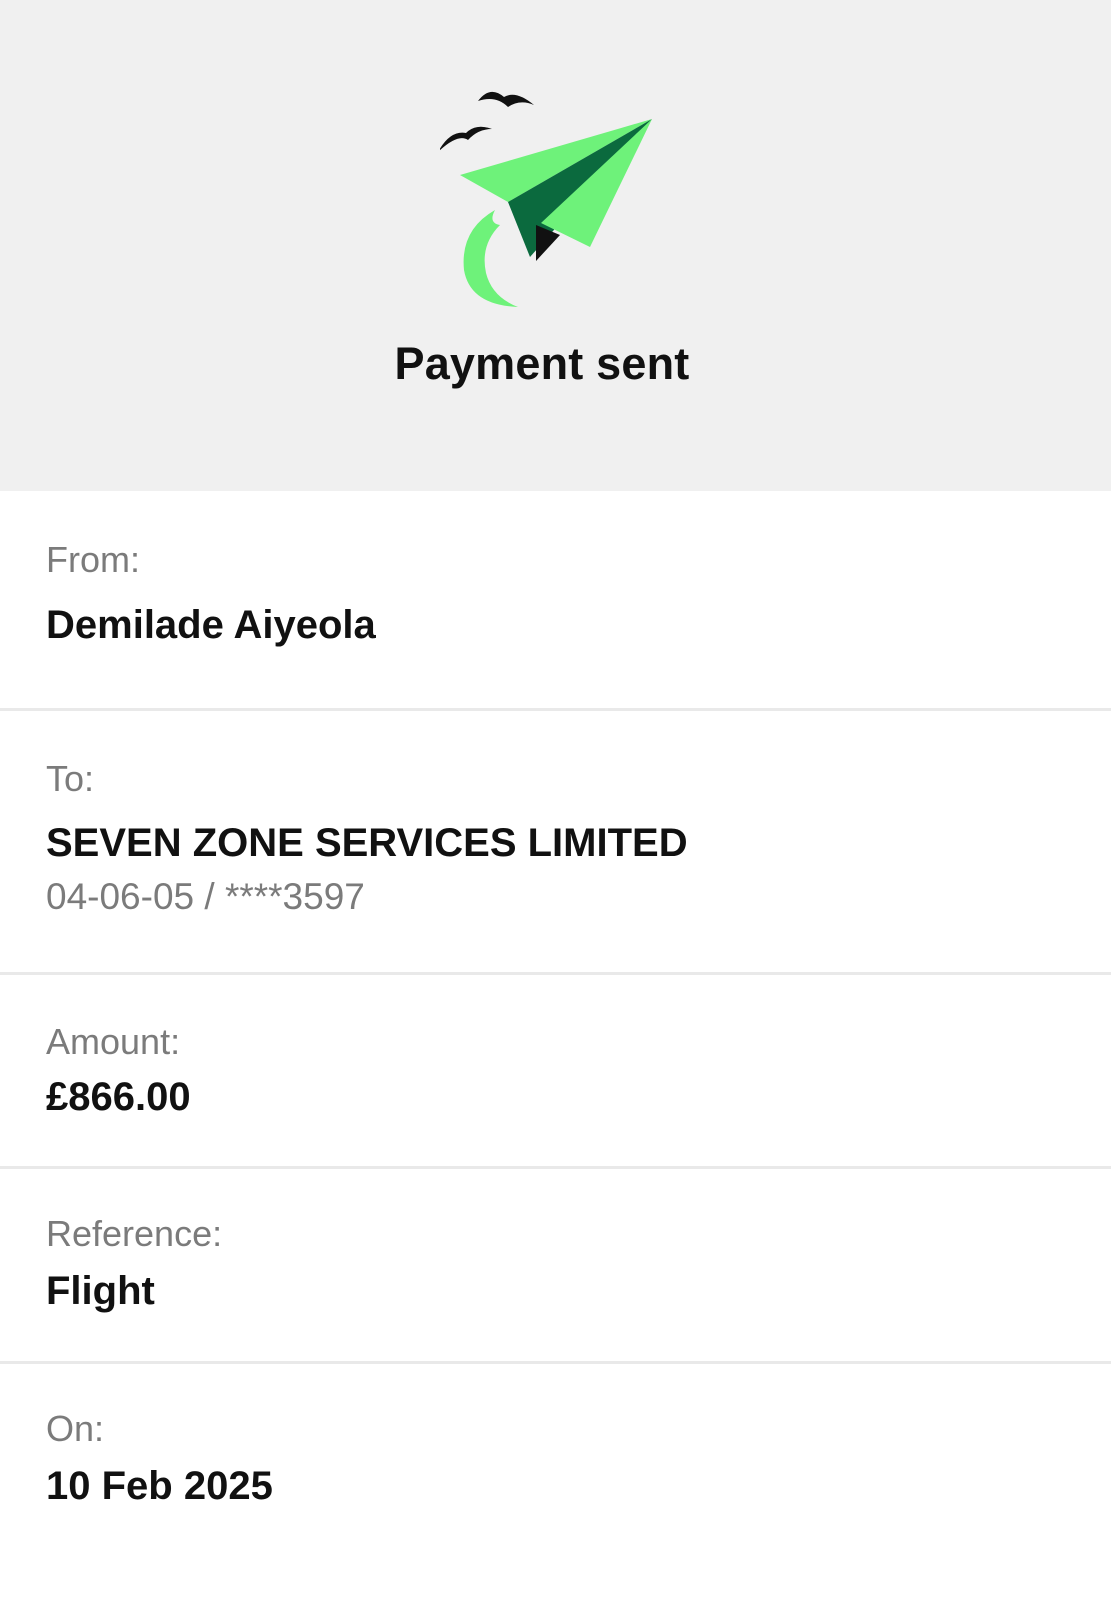  What do you see at coordinates (555, 1266) in the screenshot?
I see `detail-row-reference: Reference: Flight` at bounding box center [555, 1266].